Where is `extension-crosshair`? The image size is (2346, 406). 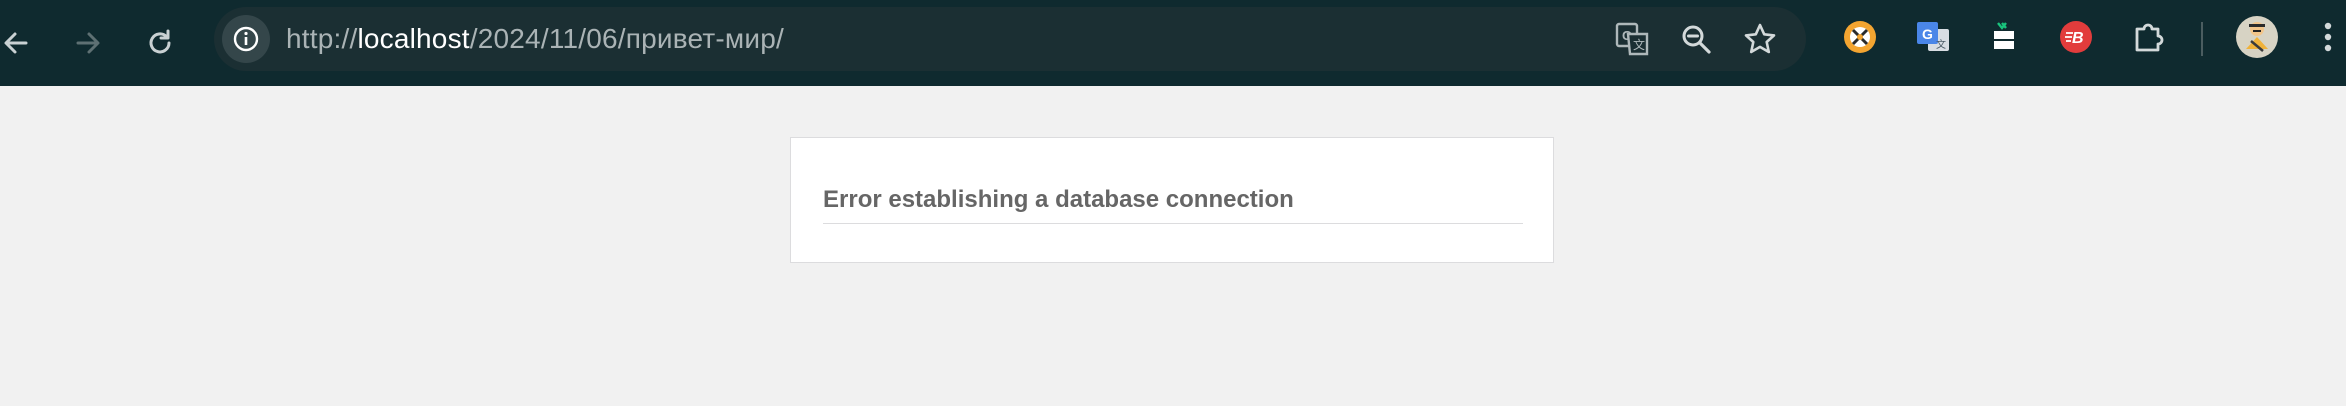 extension-crosshair is located at coordinates (1860, 37).